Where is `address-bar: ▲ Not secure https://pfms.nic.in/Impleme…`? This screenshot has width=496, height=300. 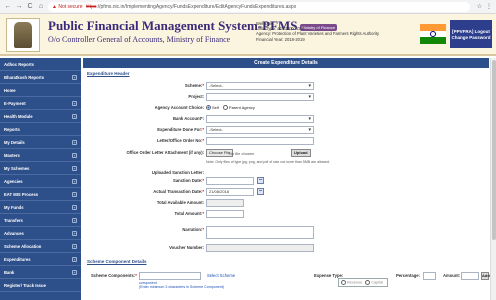 address-bar: ▲ Not secure https://pfms.nic.in/Impleme… is located at coordinates (259, 6).